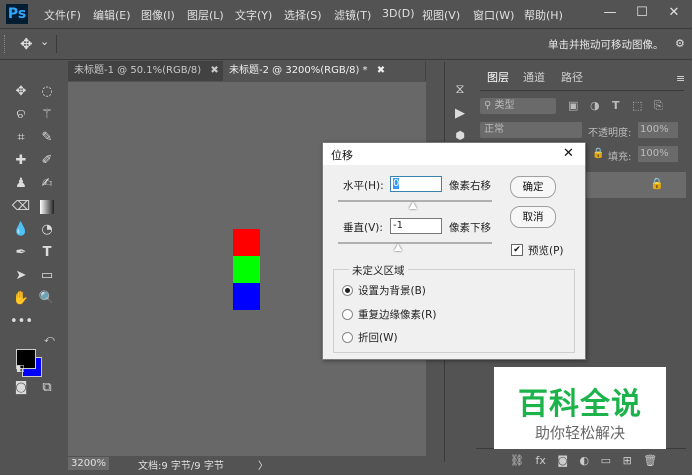 This screenshot has height=475, width=692. What do you see at coordinates (47, 207) in the screenshot?
I see `gradient-icon` at bounding box center [47, 207].